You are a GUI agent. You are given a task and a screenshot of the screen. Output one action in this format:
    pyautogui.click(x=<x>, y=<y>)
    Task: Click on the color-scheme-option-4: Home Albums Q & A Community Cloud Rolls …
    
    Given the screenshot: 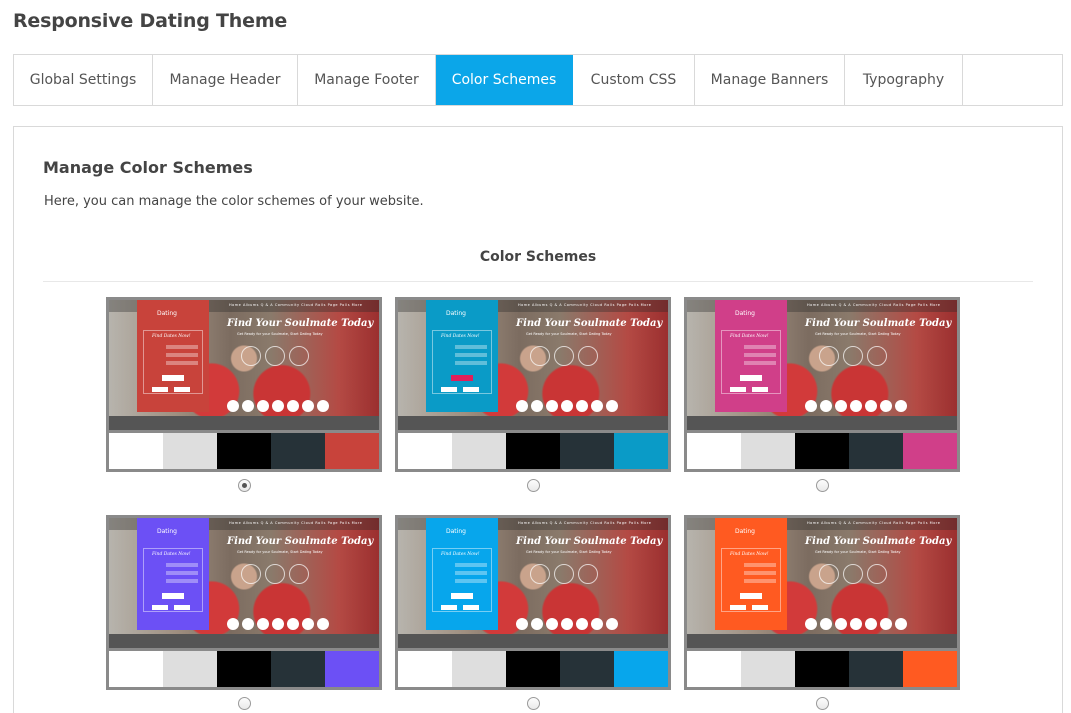 What is the action you would take?
    pyautogui.click(x=244, y=612)
    